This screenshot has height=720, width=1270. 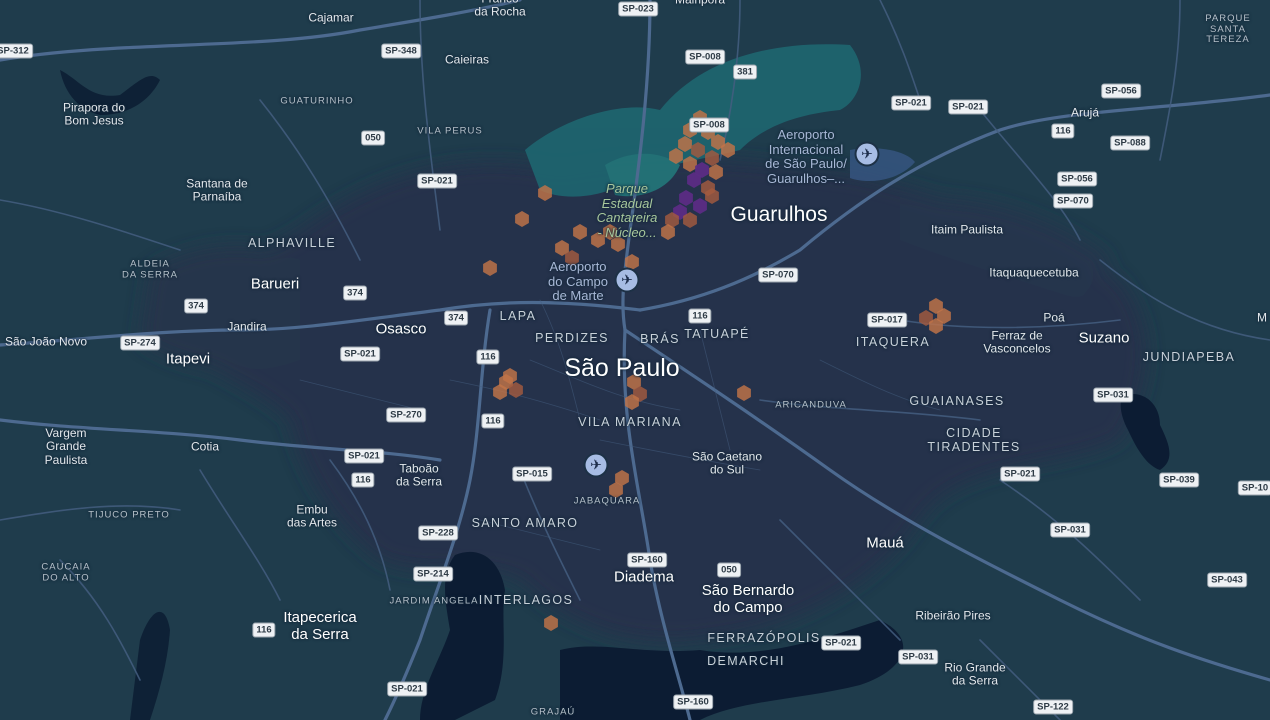 I want to click on highway-shield: SP-023, so click(x=638, y=9).